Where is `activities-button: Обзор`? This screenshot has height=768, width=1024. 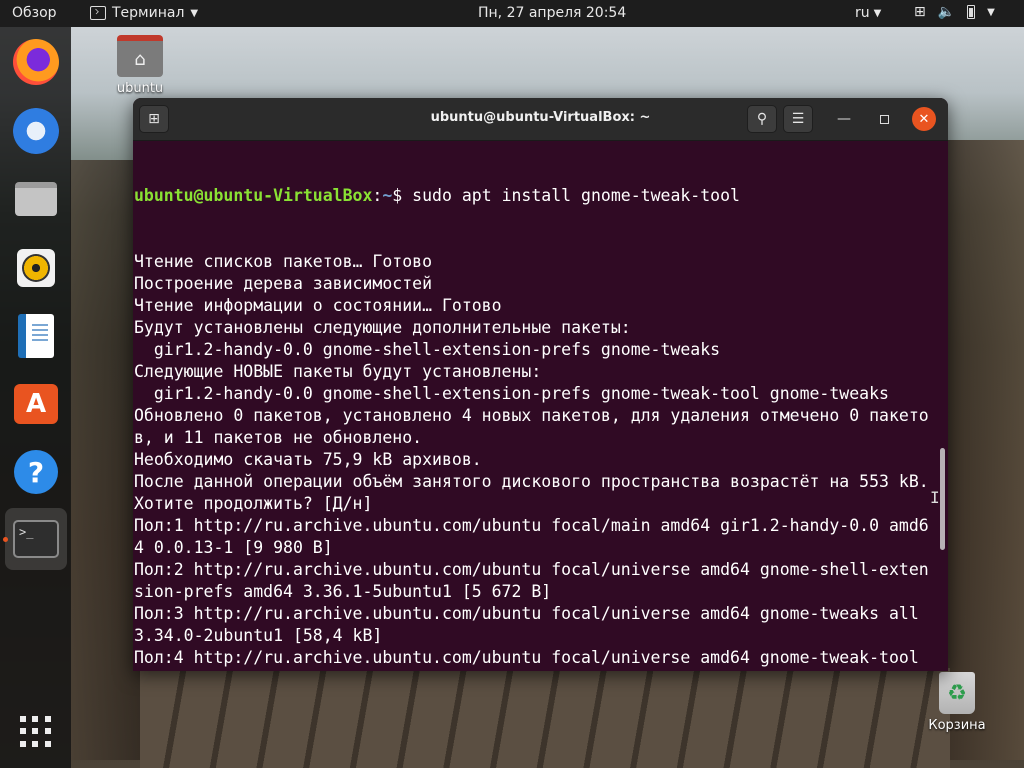
activities-button: Обзор is located at coordinates (34, 13).